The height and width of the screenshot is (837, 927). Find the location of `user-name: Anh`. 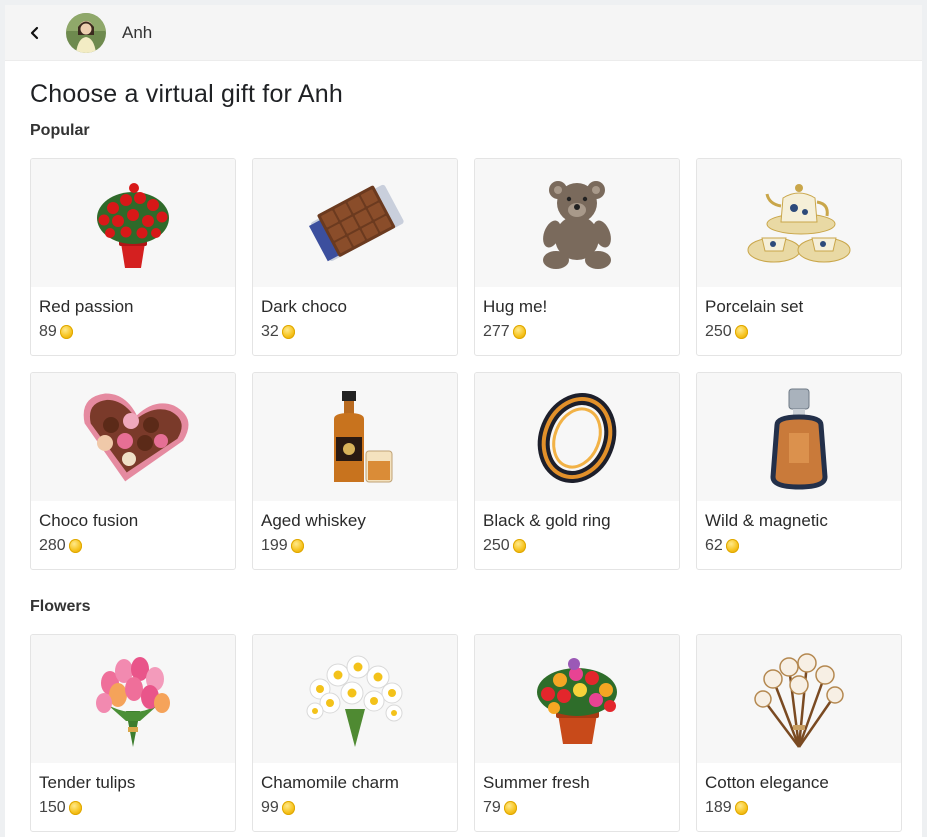

user-name: Anh is located at coordinates (137, 33).